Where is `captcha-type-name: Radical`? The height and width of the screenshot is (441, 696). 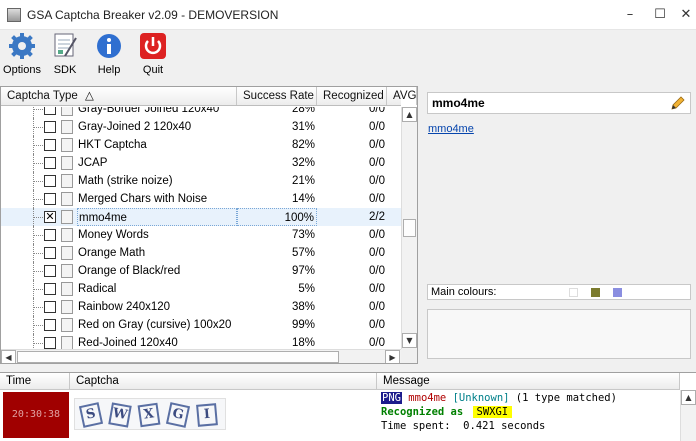 captcha-type-name: Radical is located at coordinates (97, 289).